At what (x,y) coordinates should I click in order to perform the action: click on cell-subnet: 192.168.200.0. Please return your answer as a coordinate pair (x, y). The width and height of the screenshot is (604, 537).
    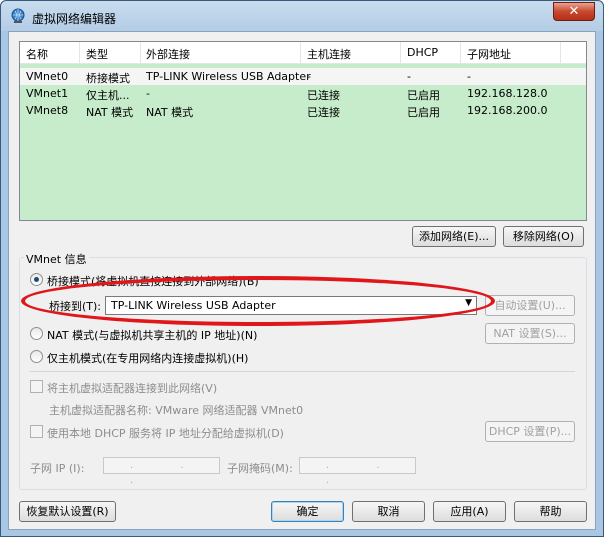
    Looking at the image, I should click on (507, 110).